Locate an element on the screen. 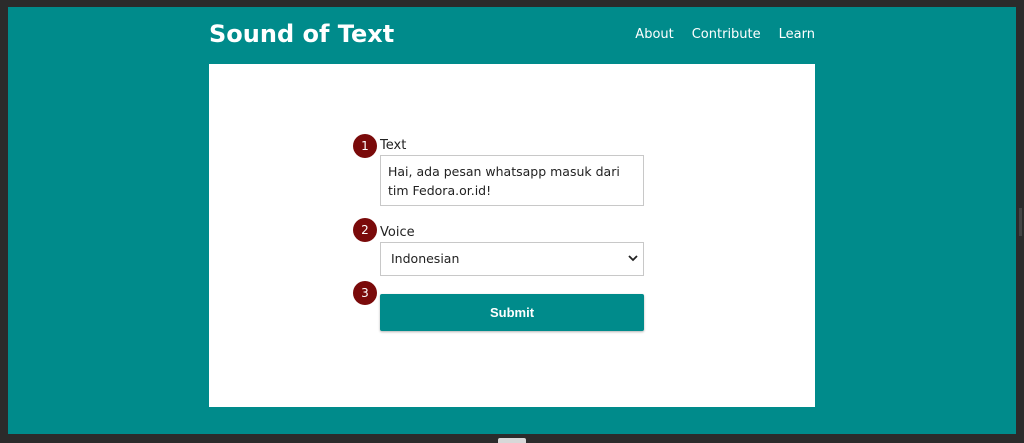  main-nav: About Contribute Learn is located at coordinates (725, 34).